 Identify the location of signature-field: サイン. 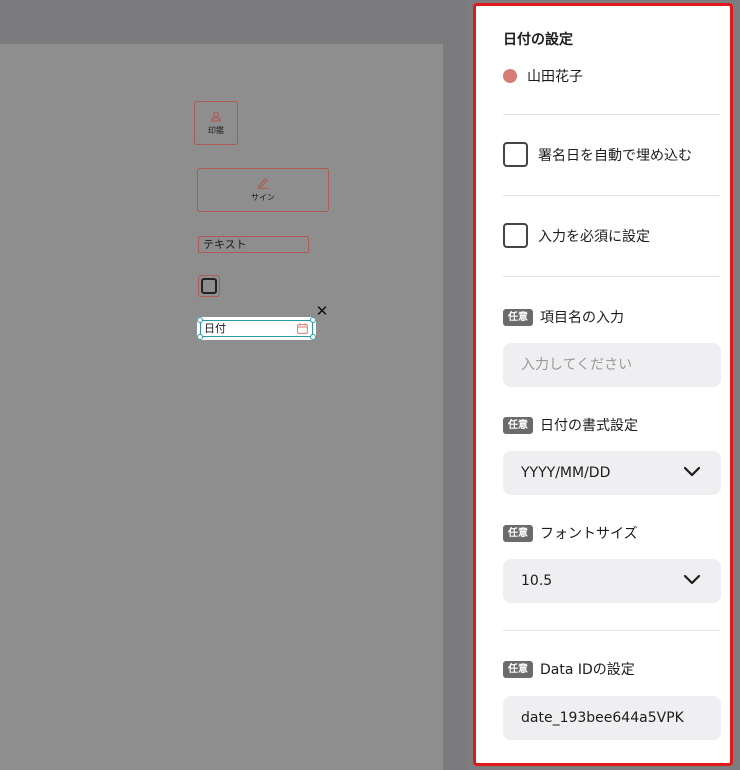
(263, 190).